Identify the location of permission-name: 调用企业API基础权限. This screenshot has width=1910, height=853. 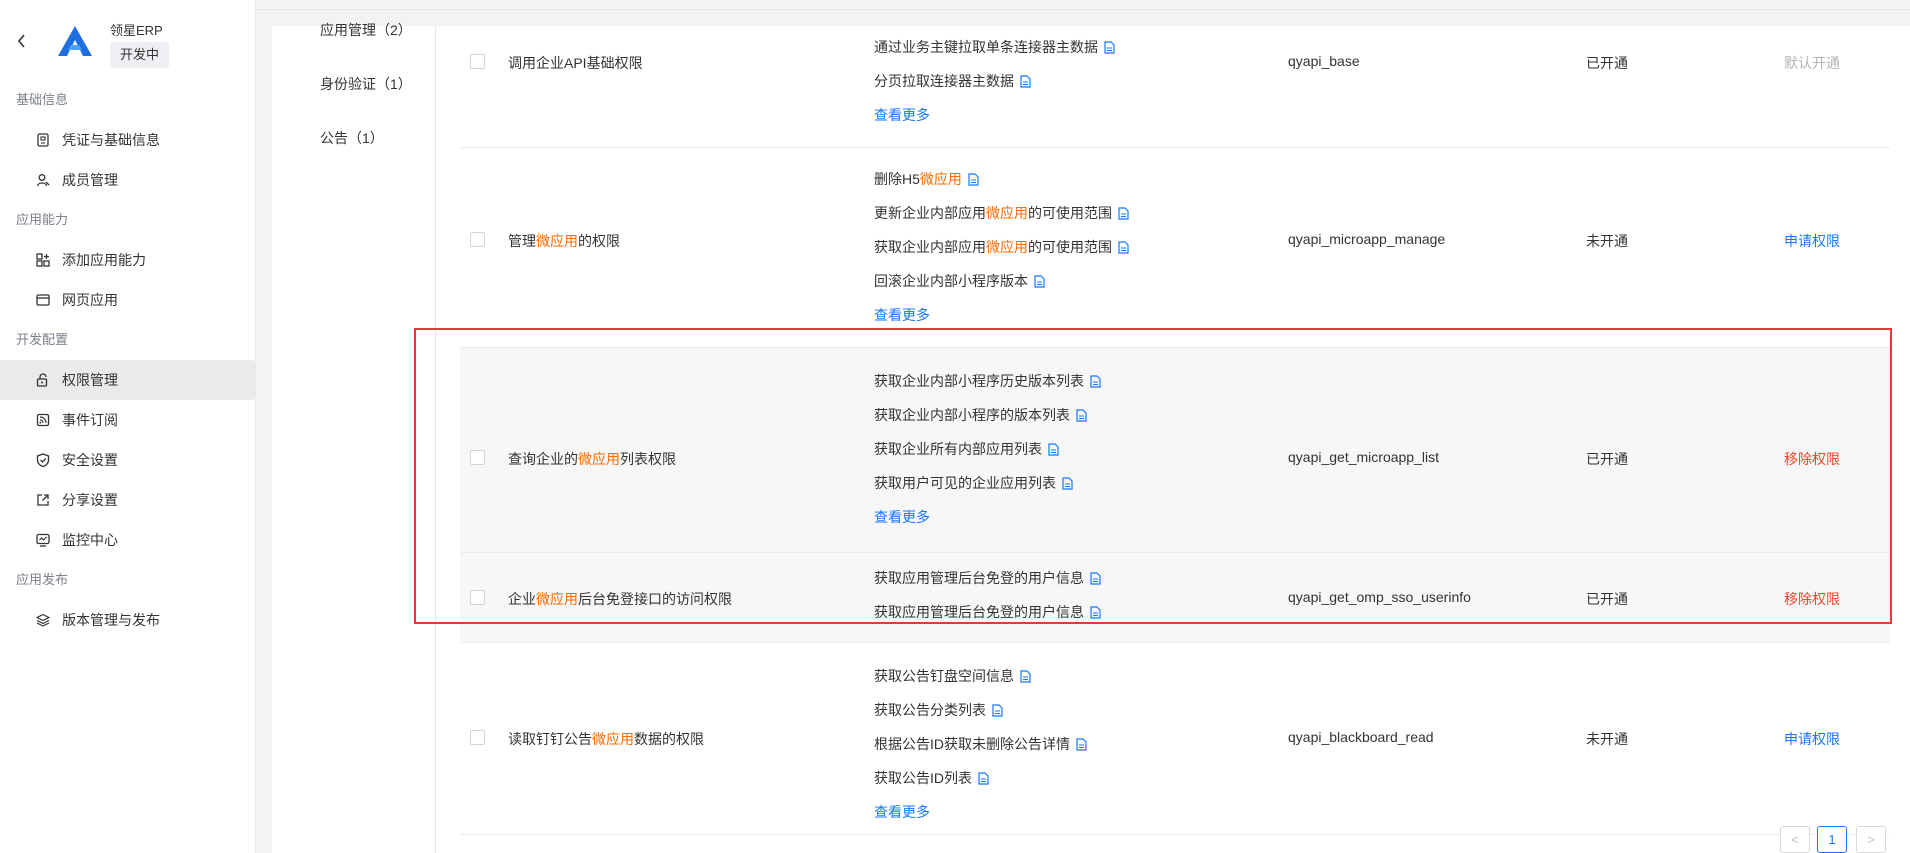
(575, 63).